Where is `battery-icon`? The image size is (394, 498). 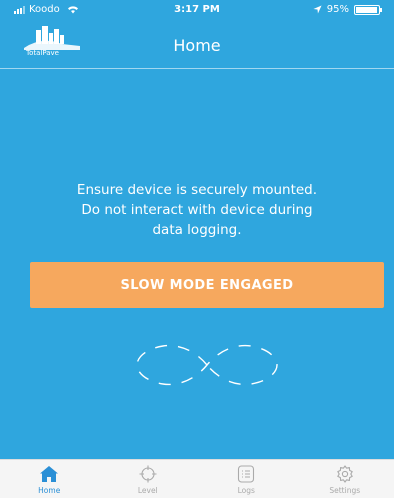
battery-icon is located at coordinates (368, 9).